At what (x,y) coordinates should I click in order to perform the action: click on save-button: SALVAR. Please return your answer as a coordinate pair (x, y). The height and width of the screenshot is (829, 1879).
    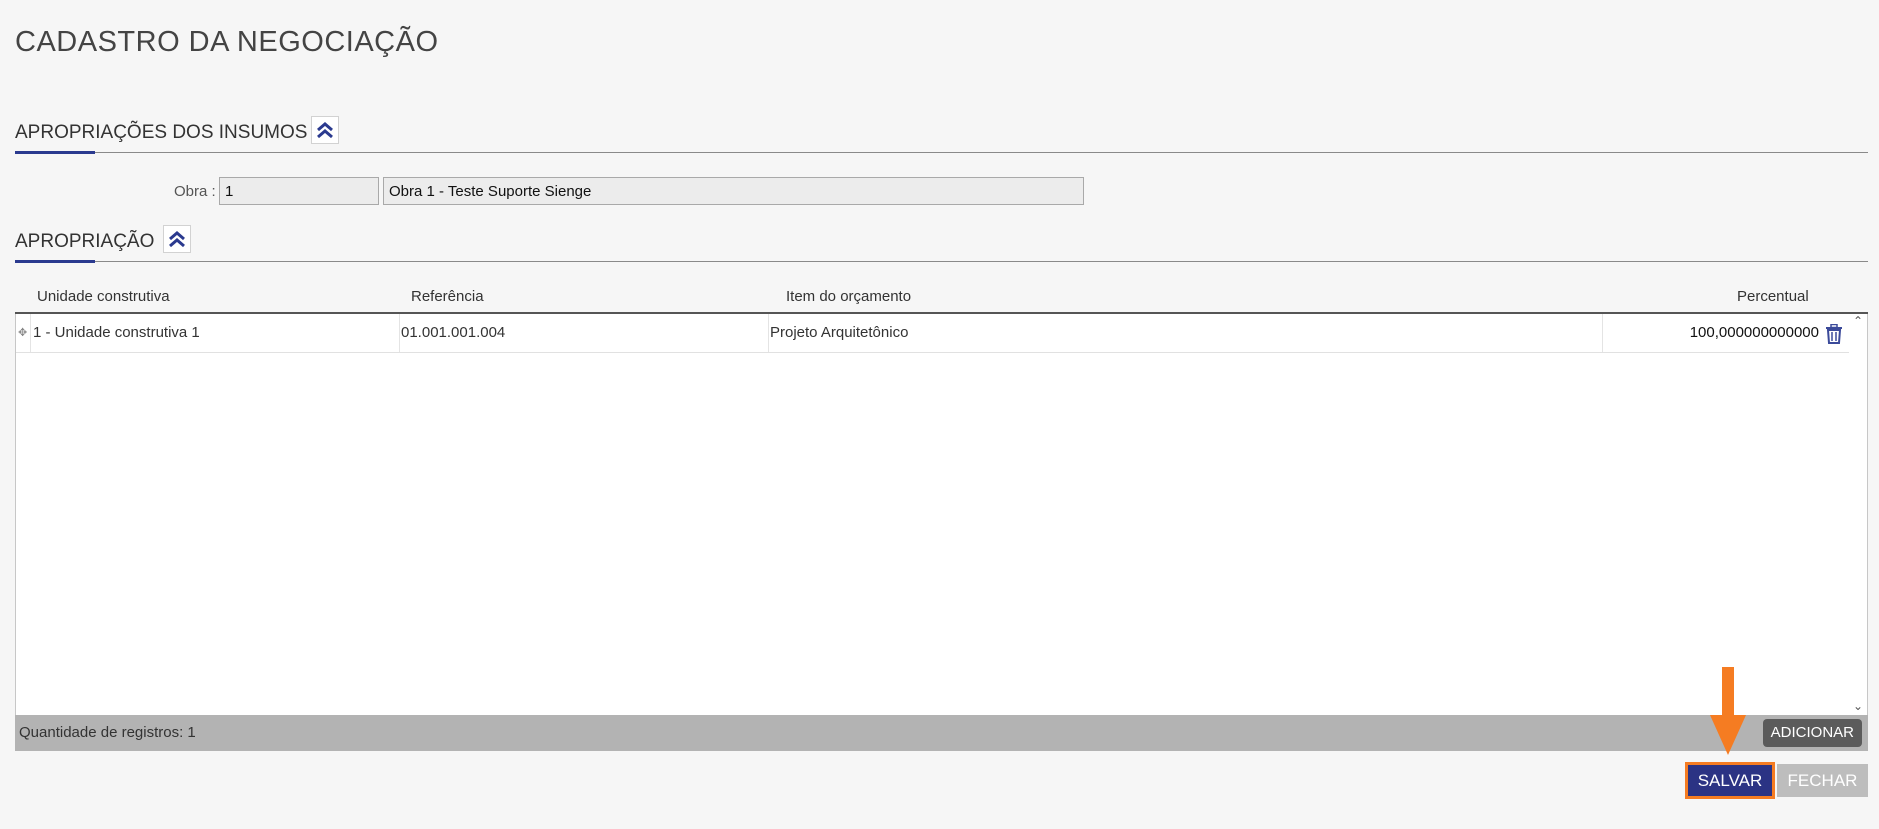
    Looking at the image, I should click on (1730, 780).